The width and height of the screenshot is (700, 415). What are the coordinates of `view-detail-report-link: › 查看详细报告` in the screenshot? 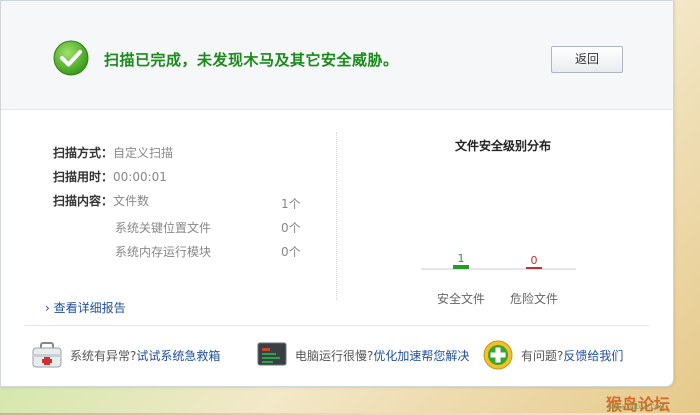 It's located at (85, 307).